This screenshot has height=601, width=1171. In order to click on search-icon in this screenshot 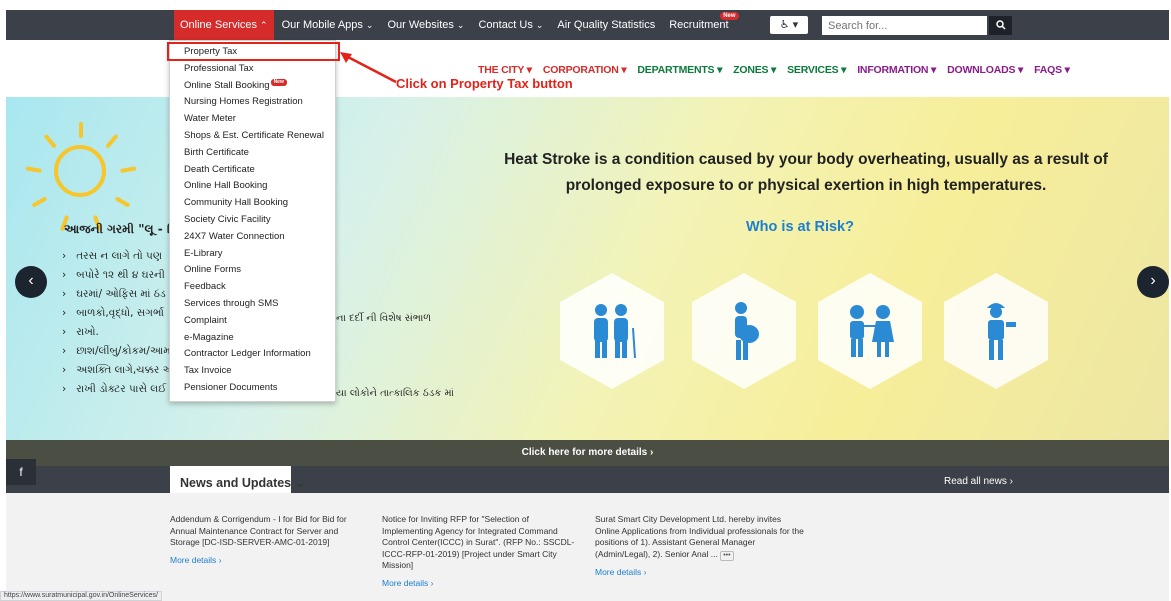, I will do `click(1000, 25)`.